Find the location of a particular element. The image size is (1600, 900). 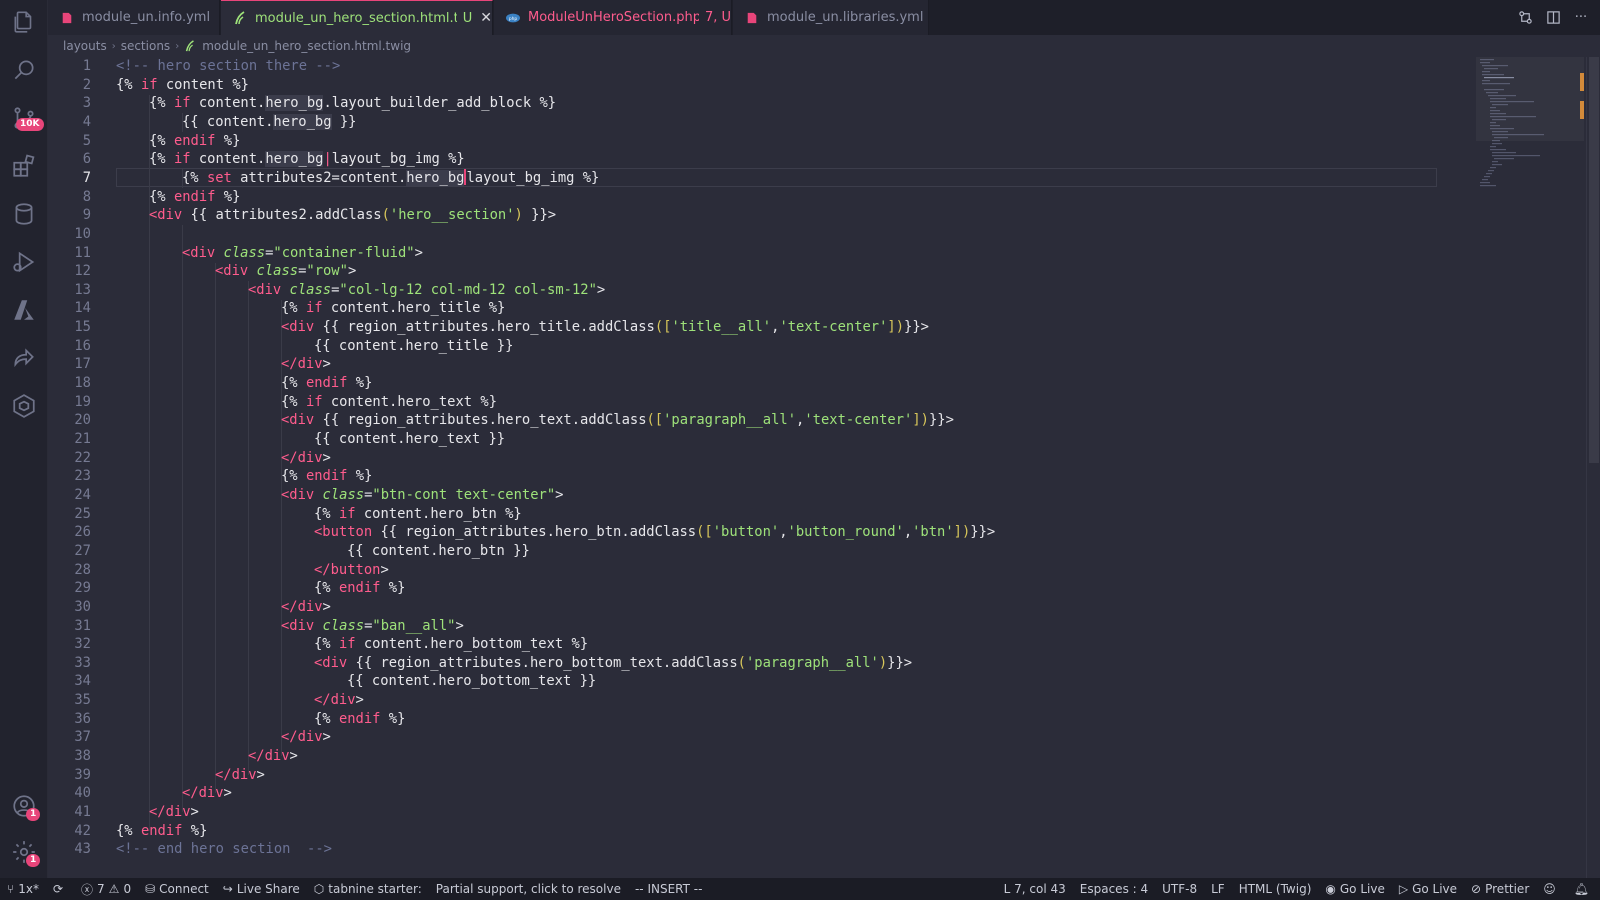

line-number: 33 is located at coordinates (82, 662).